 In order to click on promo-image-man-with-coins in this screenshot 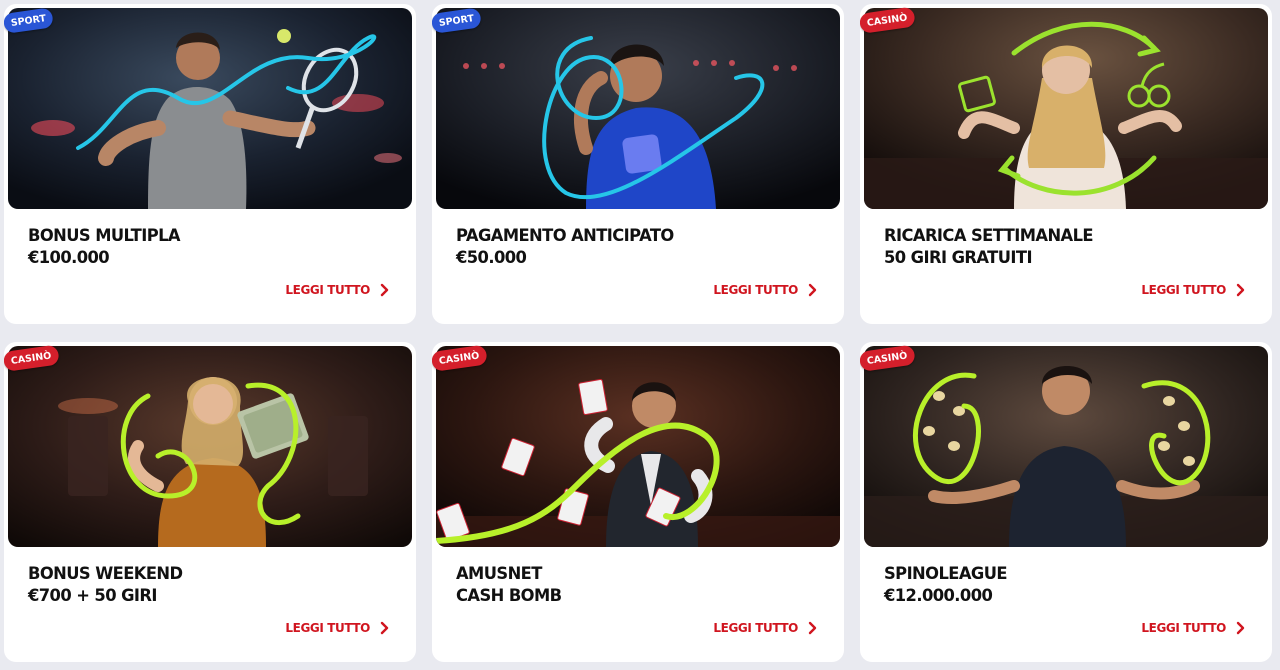, I will do `click(1066, 446)`.